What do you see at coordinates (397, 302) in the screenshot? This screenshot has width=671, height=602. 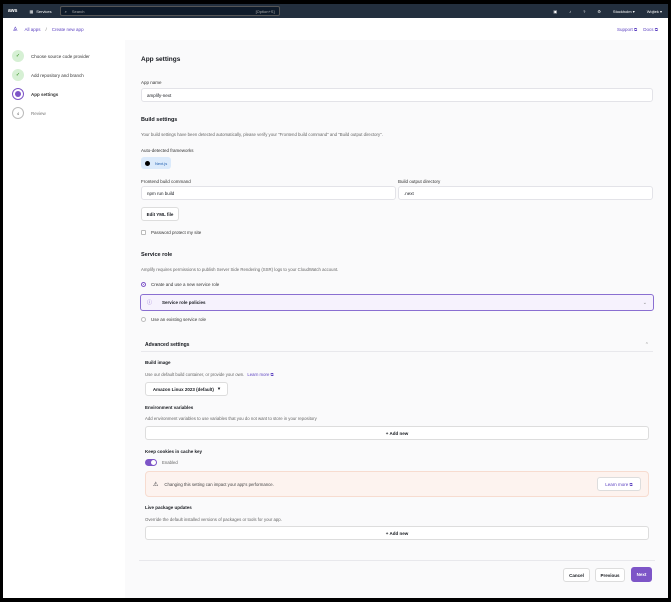 I see `service-role-policies-expander: ⓘ Service role policies ⌄` at bounding box center [397, 302].